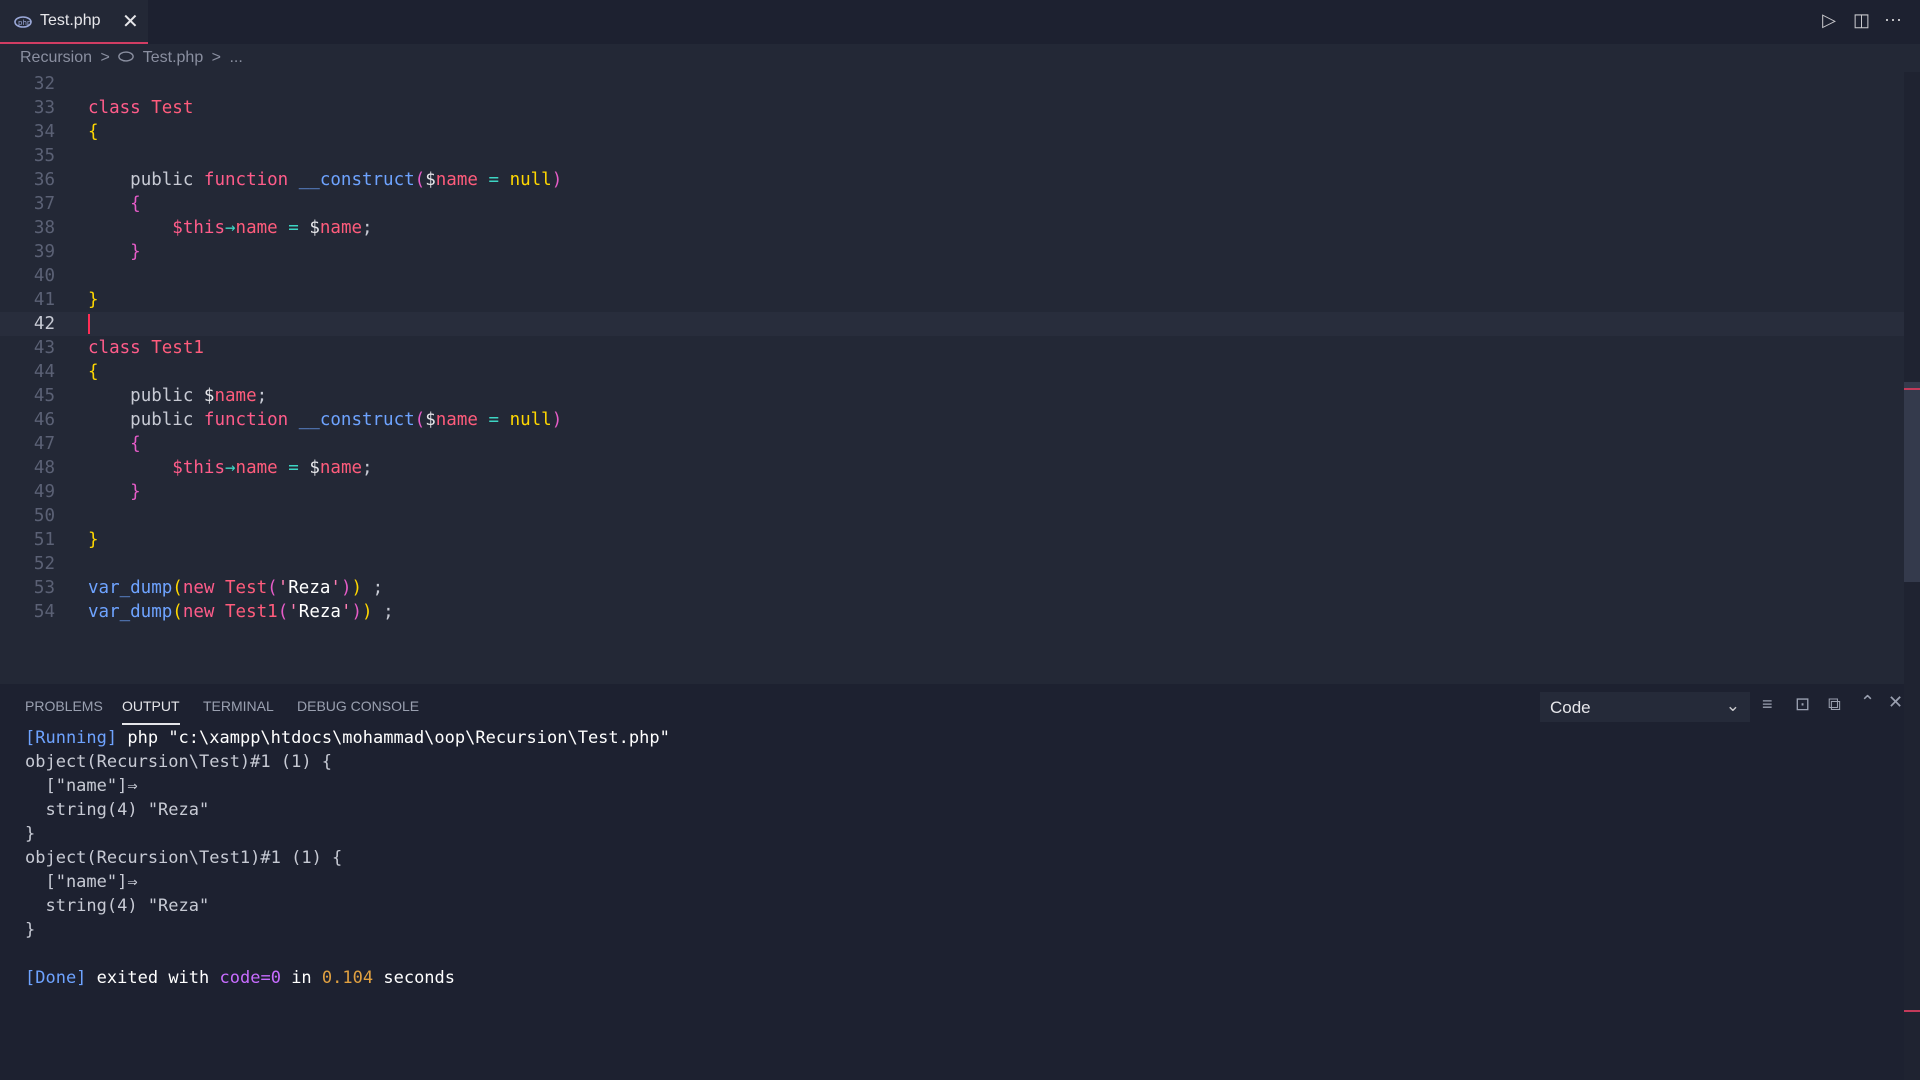 The width and height of the screenshot is (1920, 1080). I want to click on code-line: 40, so click(952, 276).